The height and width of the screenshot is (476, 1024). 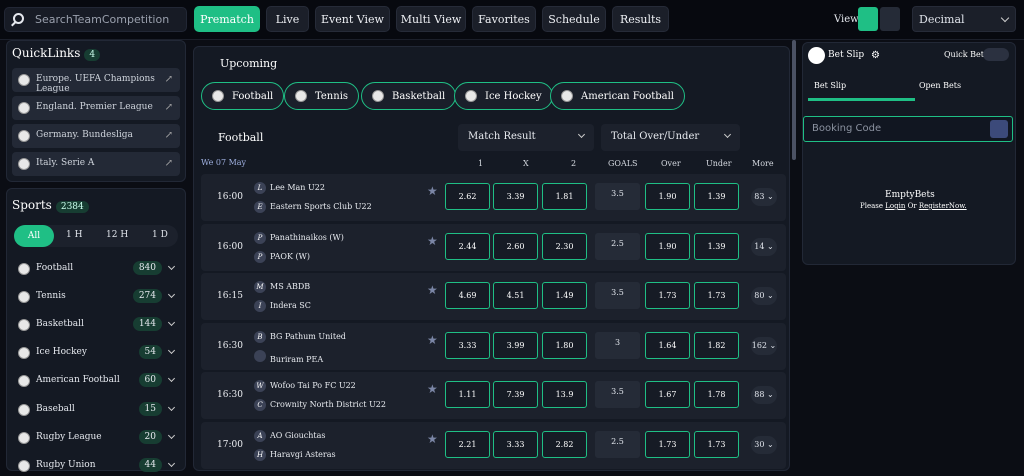 I want to click on tab-bet-slip: Bet Slip, so click(x=830, y=85).